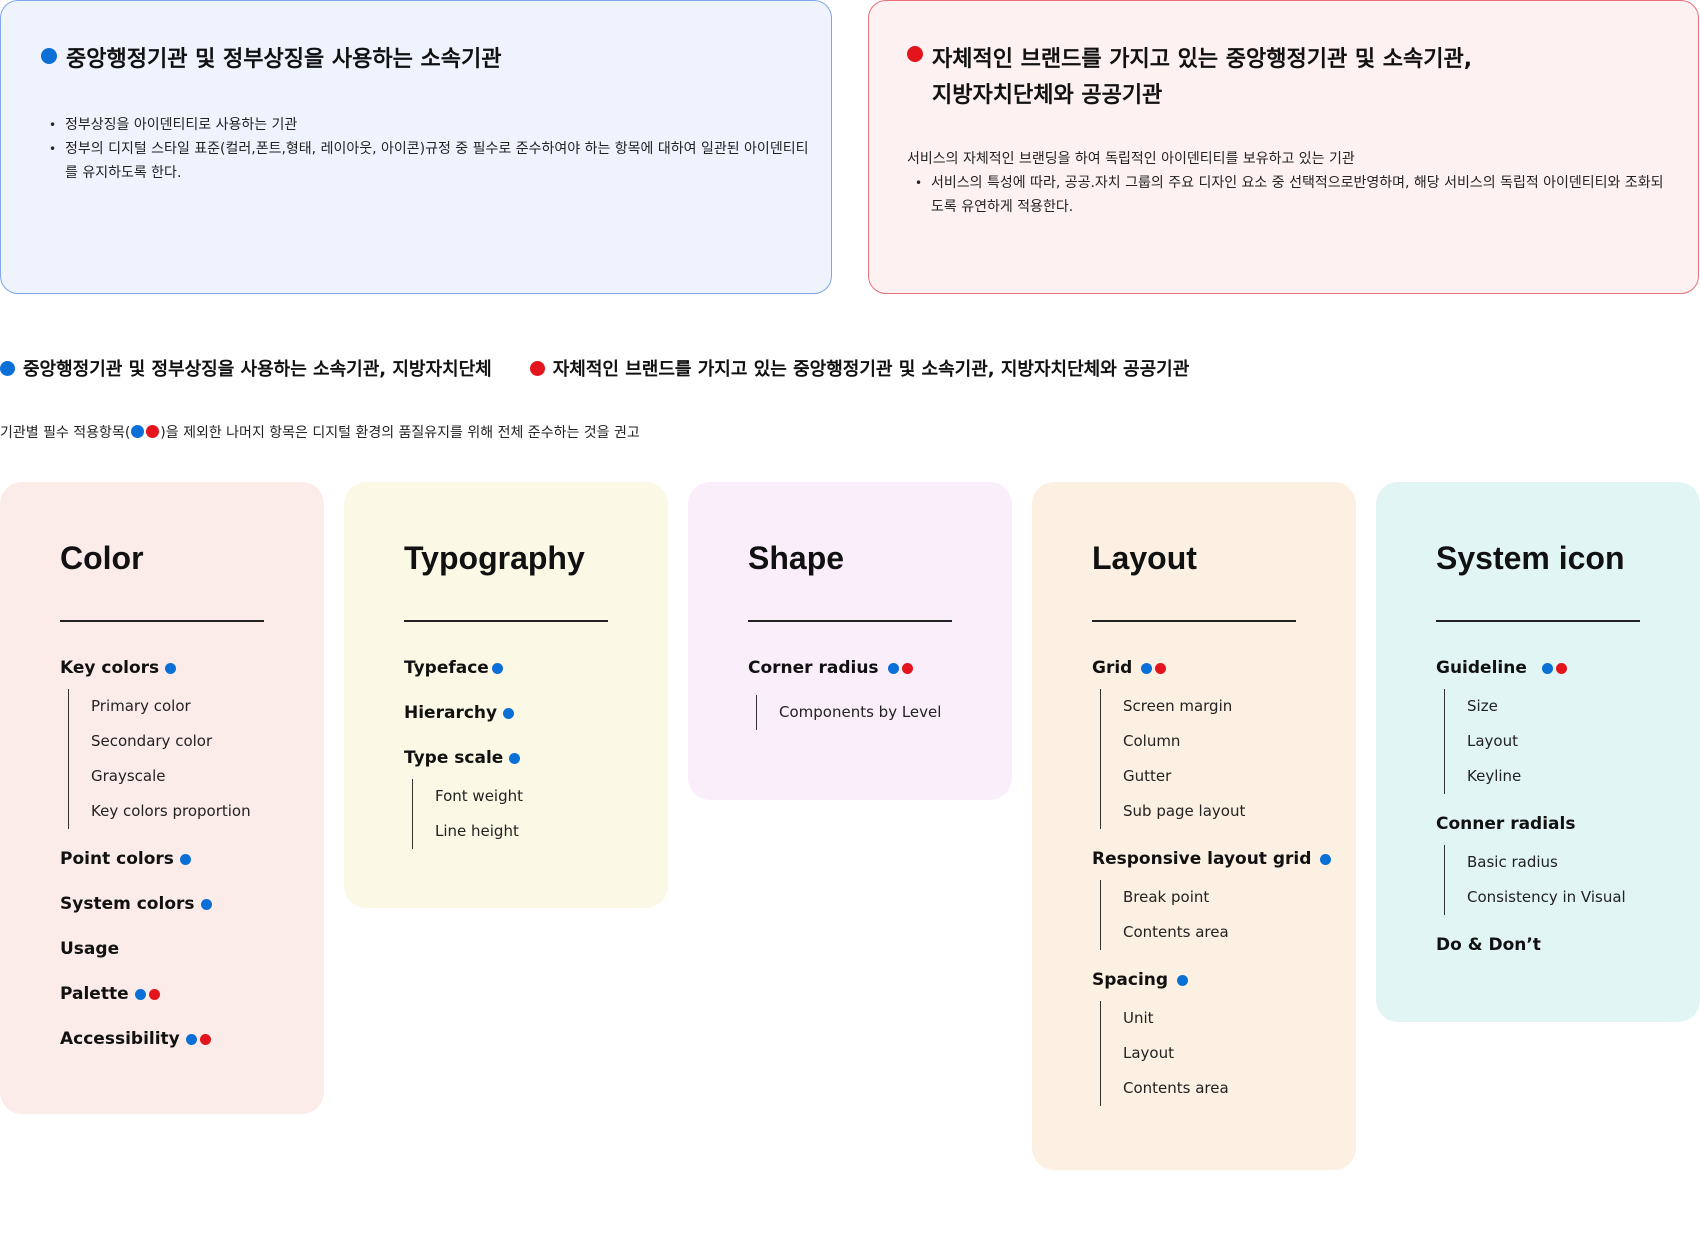  What do you see at coordinates (1506, 824) in the screenshot?
I see `section-conner-radials: Conner radials` at bounding box center [1506, 824].